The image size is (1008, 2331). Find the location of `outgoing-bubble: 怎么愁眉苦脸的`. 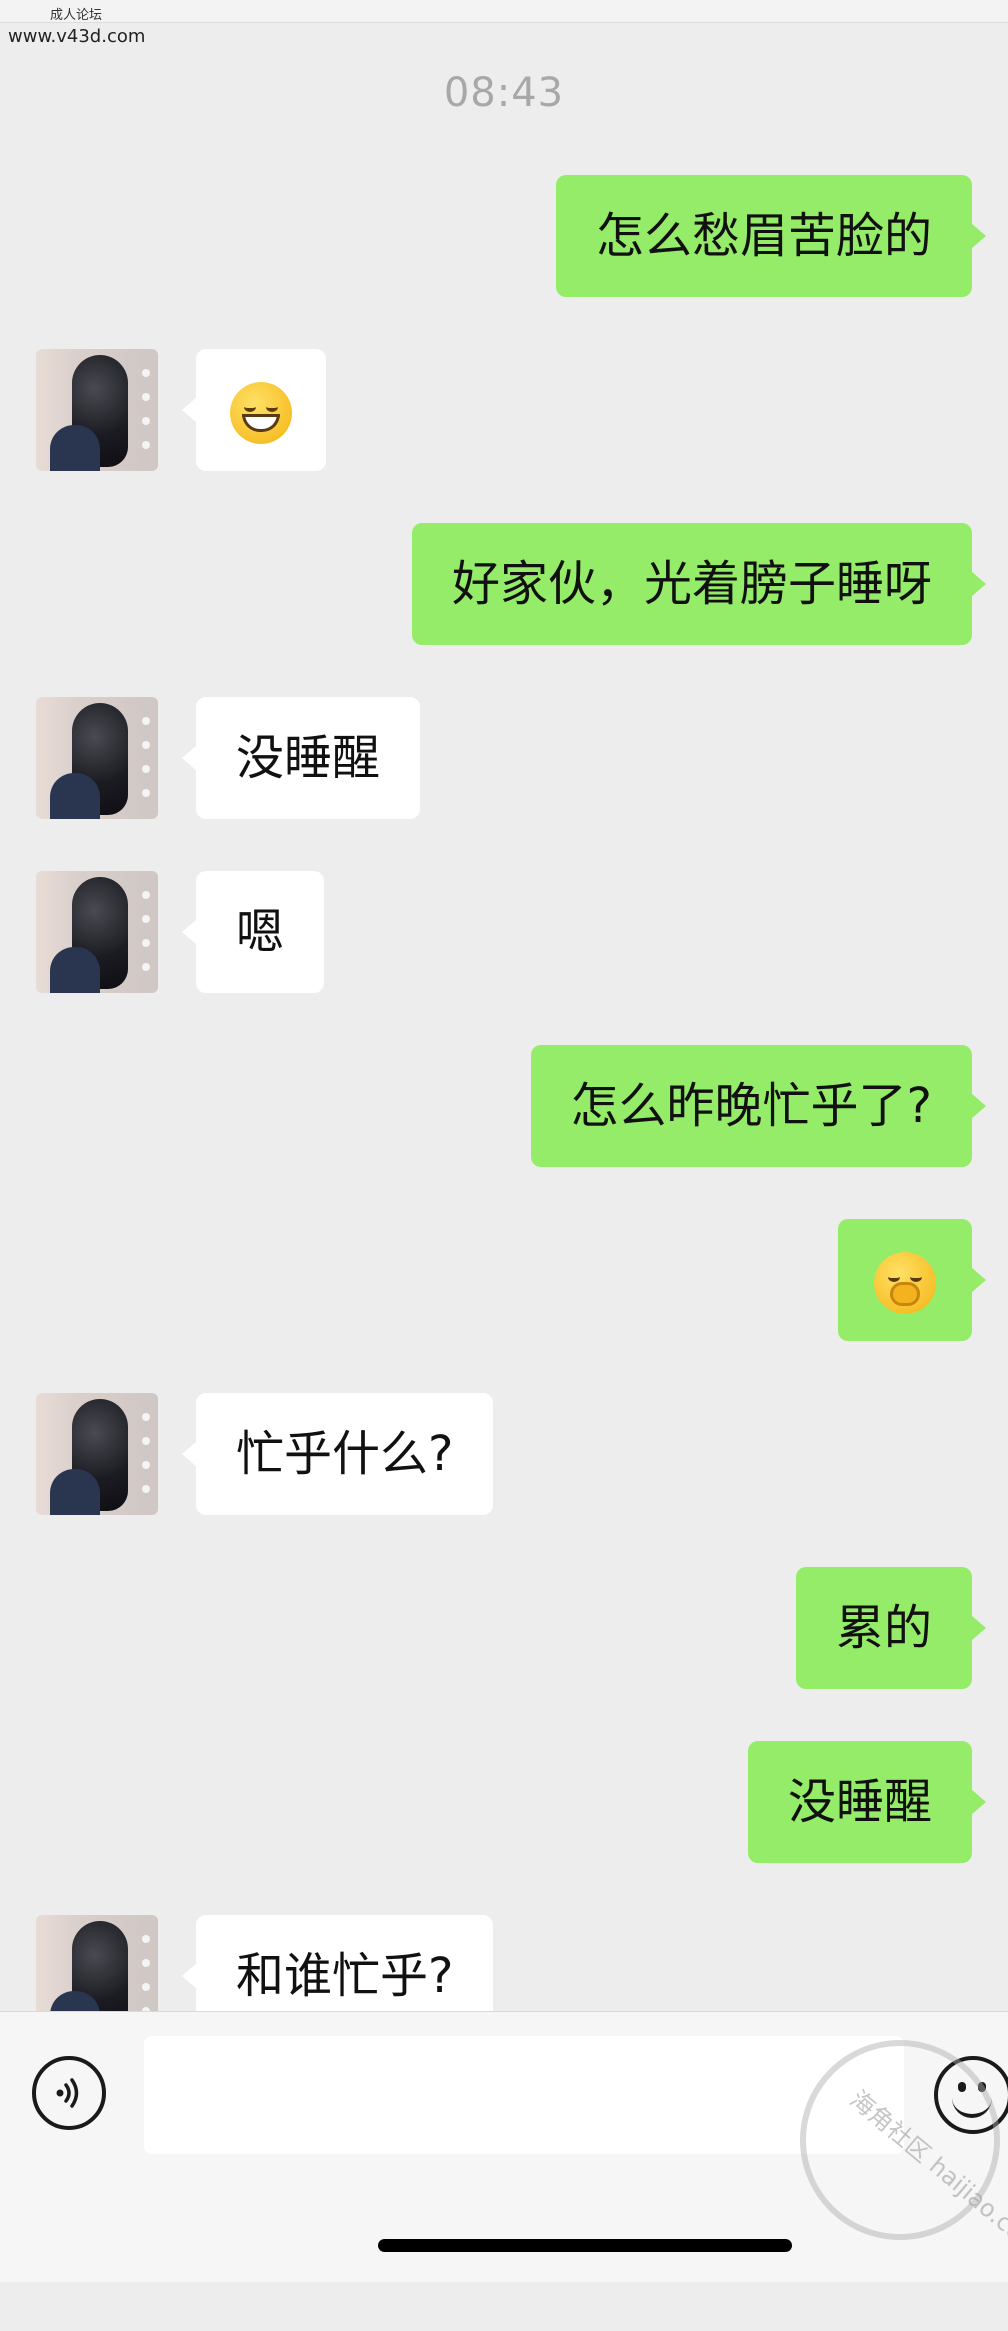

outgoing-bubble: 怎么愁眉苦脸的 is located at coordinates (771, 236).